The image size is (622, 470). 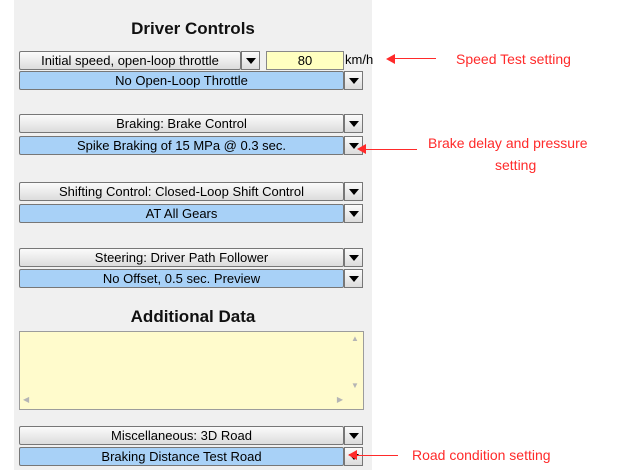 What do you see at coordinates (340, 399) in the screenshot?
I see `scroll-right-icon: ▶` at bounding box center [340, 399].